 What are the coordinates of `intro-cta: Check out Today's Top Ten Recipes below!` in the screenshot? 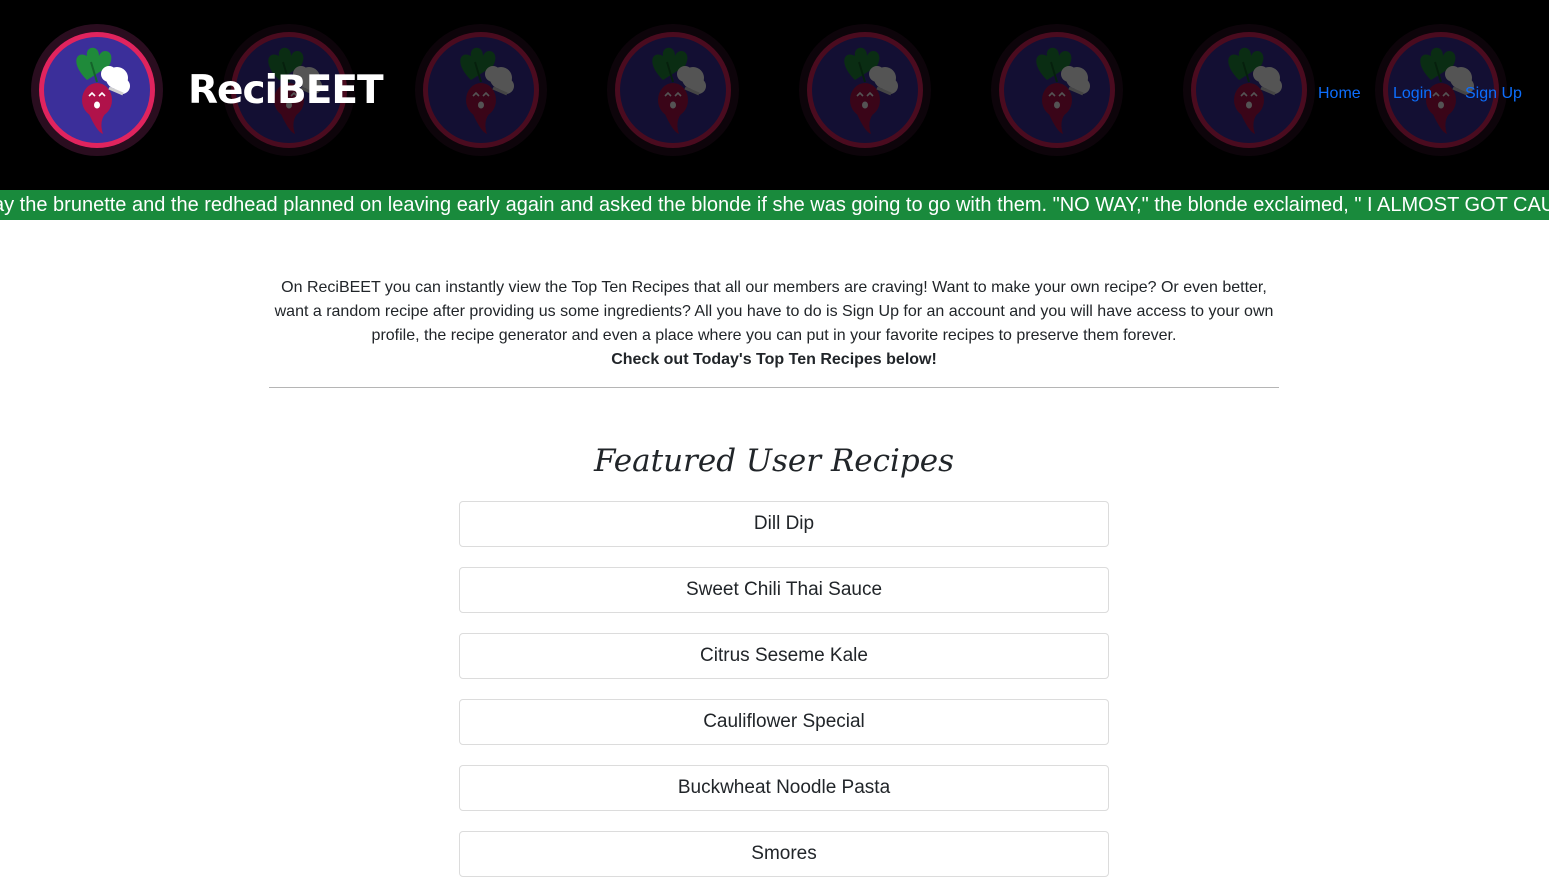 It's located at (774, 359).